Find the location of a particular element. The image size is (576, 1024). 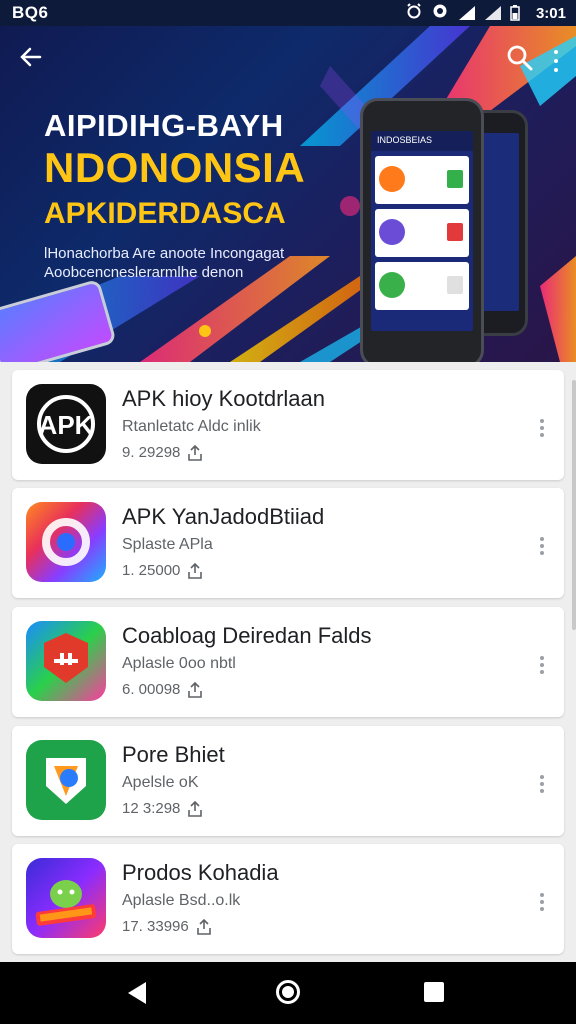

system-nav-bar is located at coordinates (288, 993).